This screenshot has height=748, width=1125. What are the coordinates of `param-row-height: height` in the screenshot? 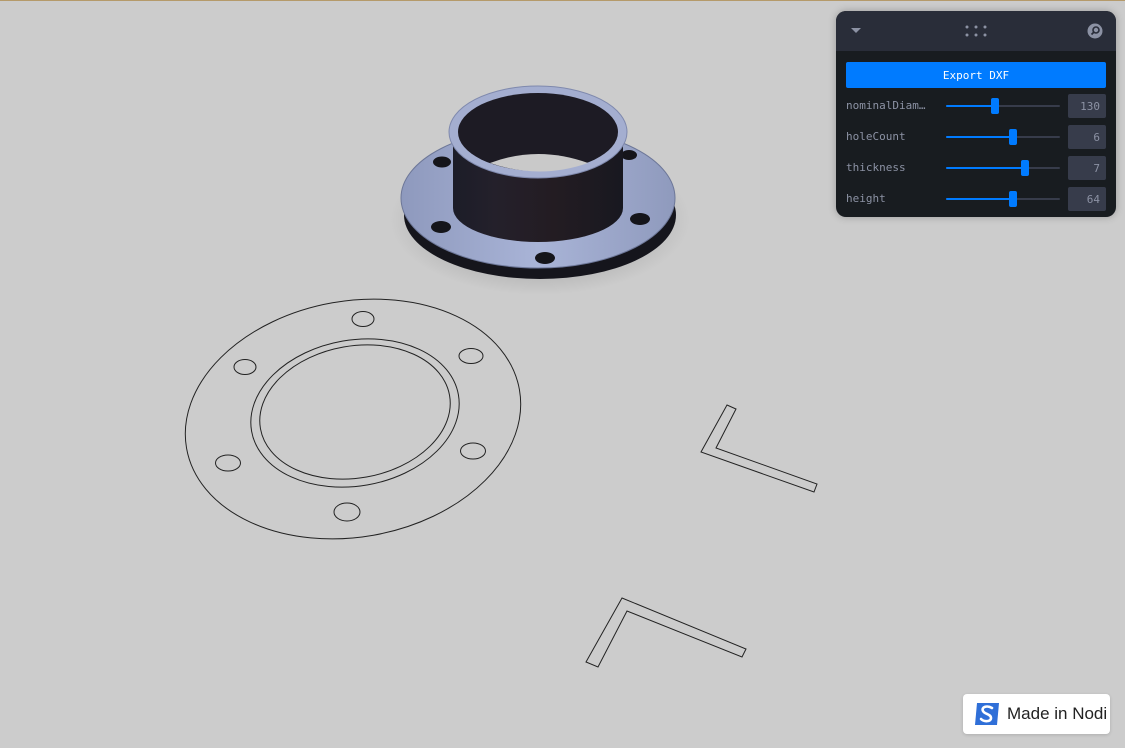 It's located at (976, 199).